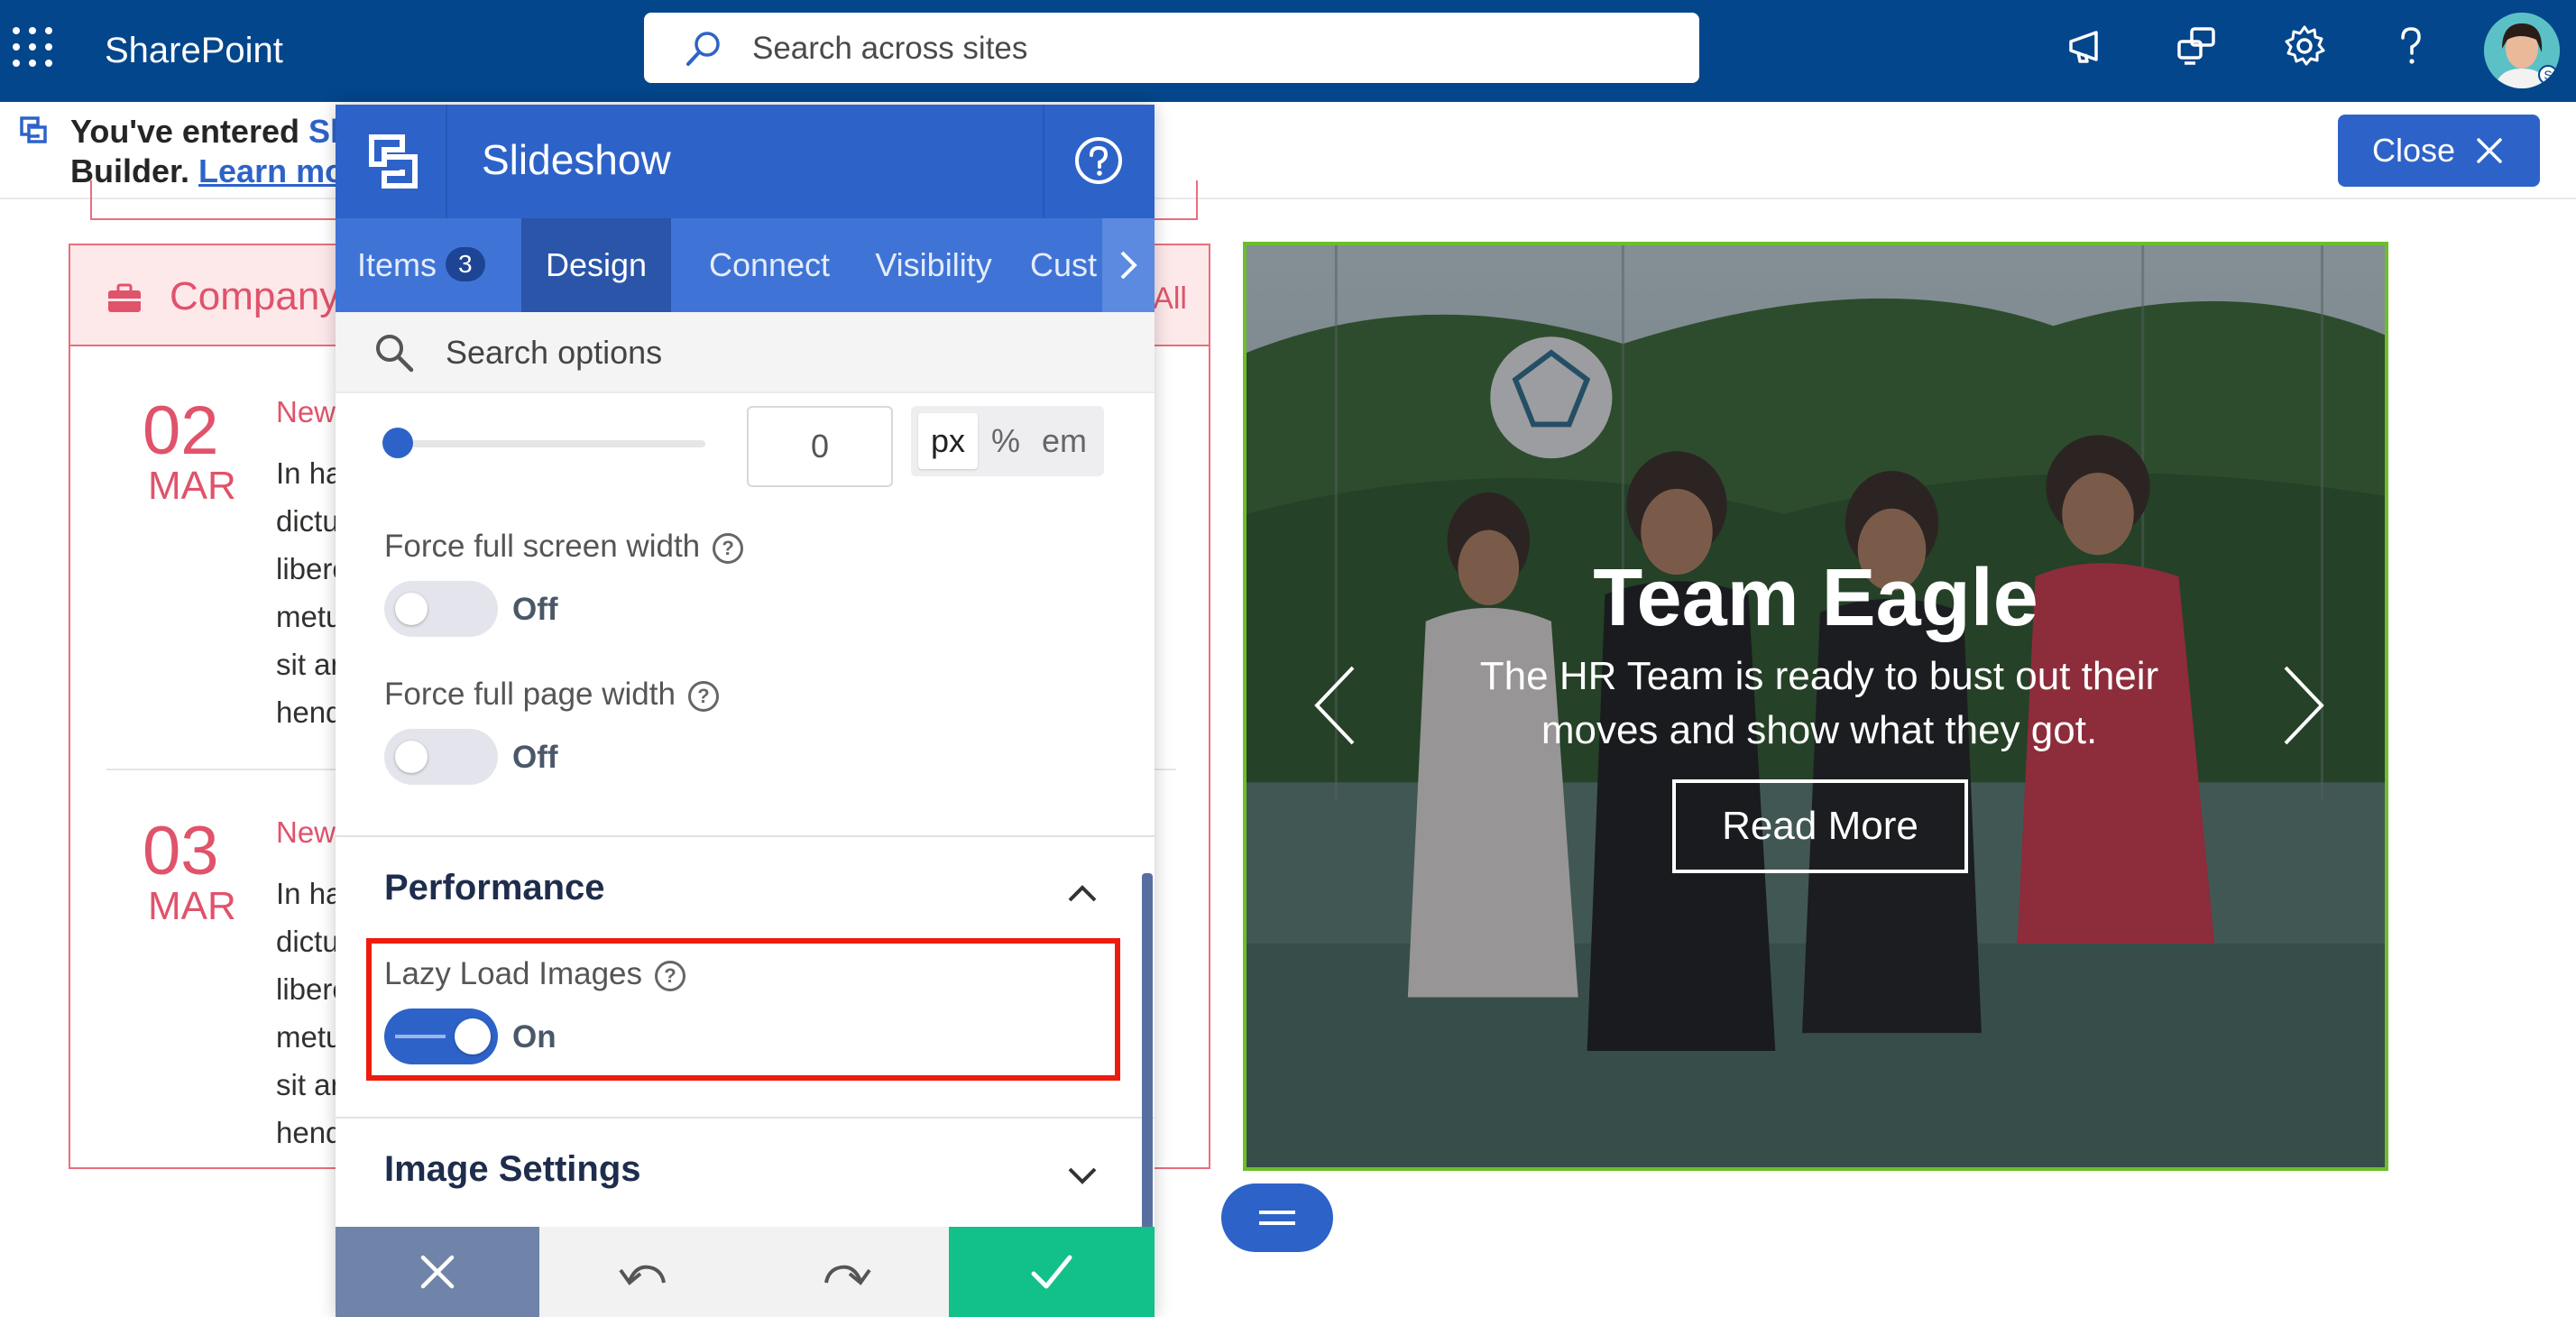 The image size is (2576, 1317). Describe the element at coordinates (194, 50) in the screenshot. I see `app-name: SharePoint` at that location.